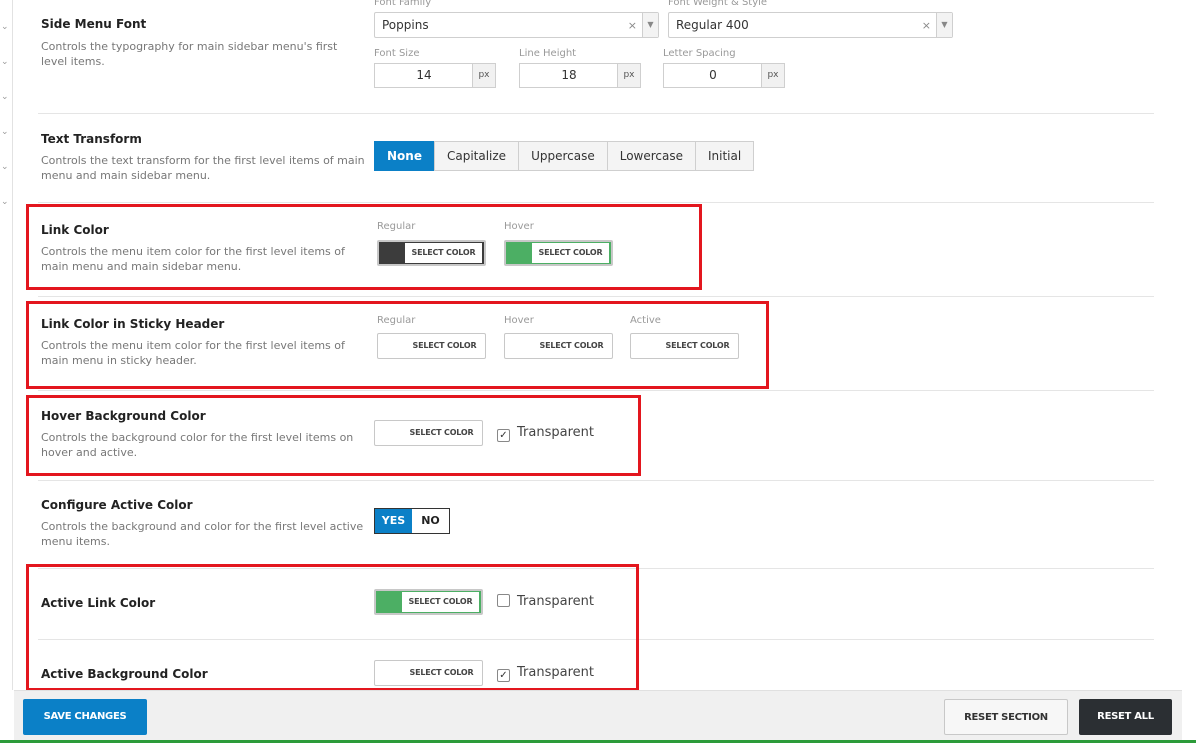 The width and height of the screenshot is (1196, 743). Describe the element at coordinates (516, 25) in the screenshot. I see `font-family-select: Poppins × ▼` at that location.